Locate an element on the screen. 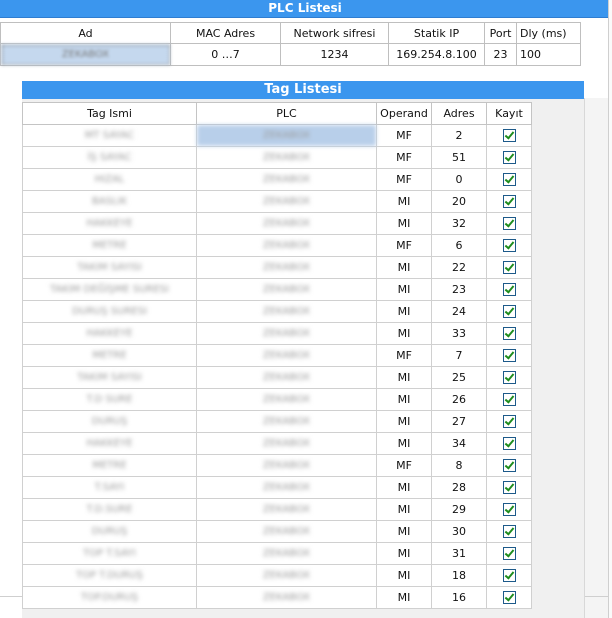 The width and height of the screenshot is (612, 618). tag-table-row: TAKIM SAYISI ZEKABOX MI 25 is located at coordinates (277, 377).